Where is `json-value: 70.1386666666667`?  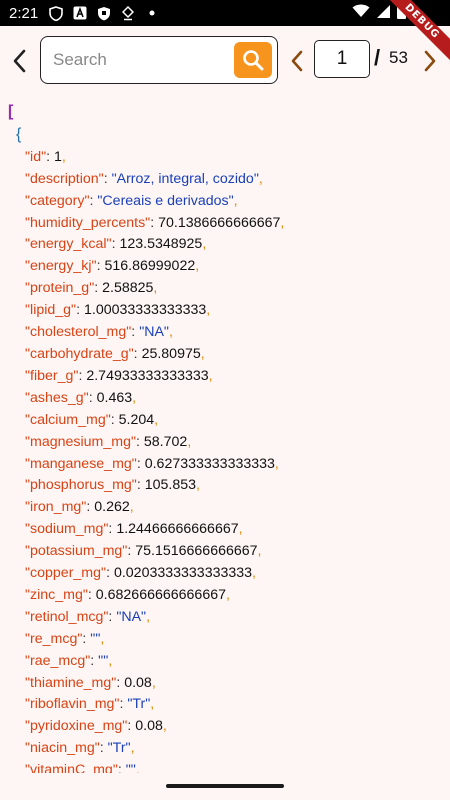
json-value: 70.1386666666667 is located at coordinates (219, 222).